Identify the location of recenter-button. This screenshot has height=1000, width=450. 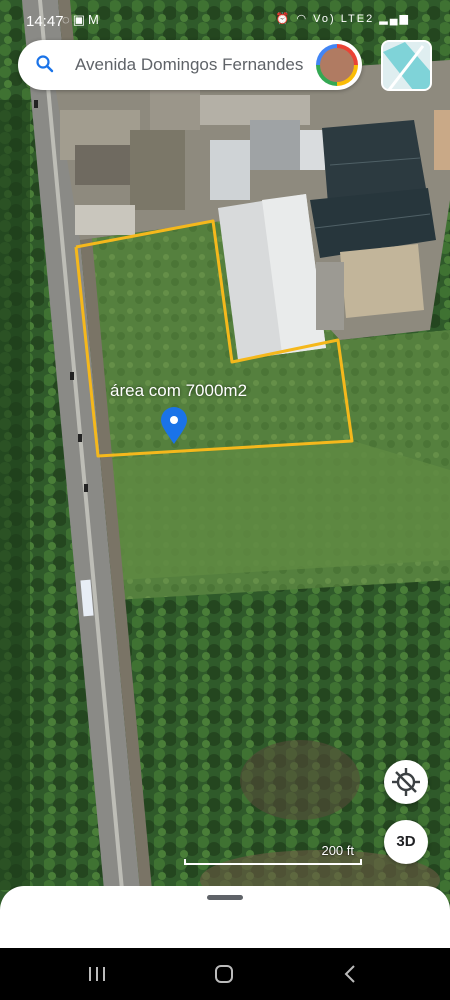
(406, 782).